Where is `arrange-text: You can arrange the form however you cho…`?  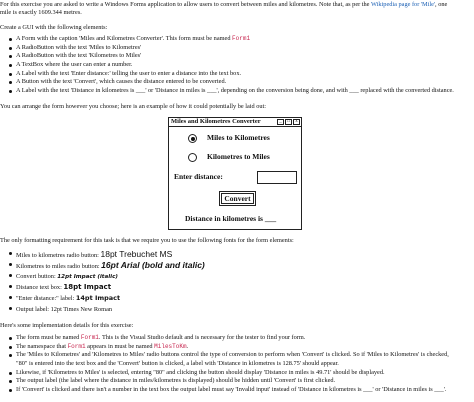
arrange-text: You can arrange the form however you cho… is located at coordinates (133, 106).